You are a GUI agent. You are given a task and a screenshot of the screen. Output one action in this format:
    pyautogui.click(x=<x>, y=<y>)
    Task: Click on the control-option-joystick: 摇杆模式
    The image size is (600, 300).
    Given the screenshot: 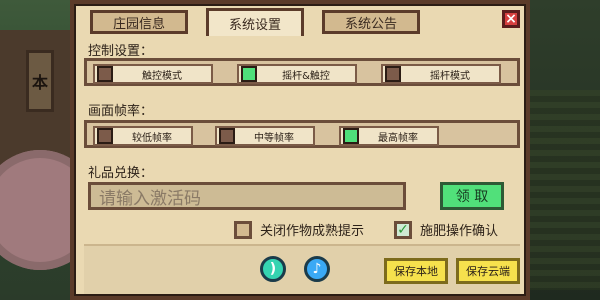 What is the action you would take?
    pyautogui.click(x=441, y=74)
    